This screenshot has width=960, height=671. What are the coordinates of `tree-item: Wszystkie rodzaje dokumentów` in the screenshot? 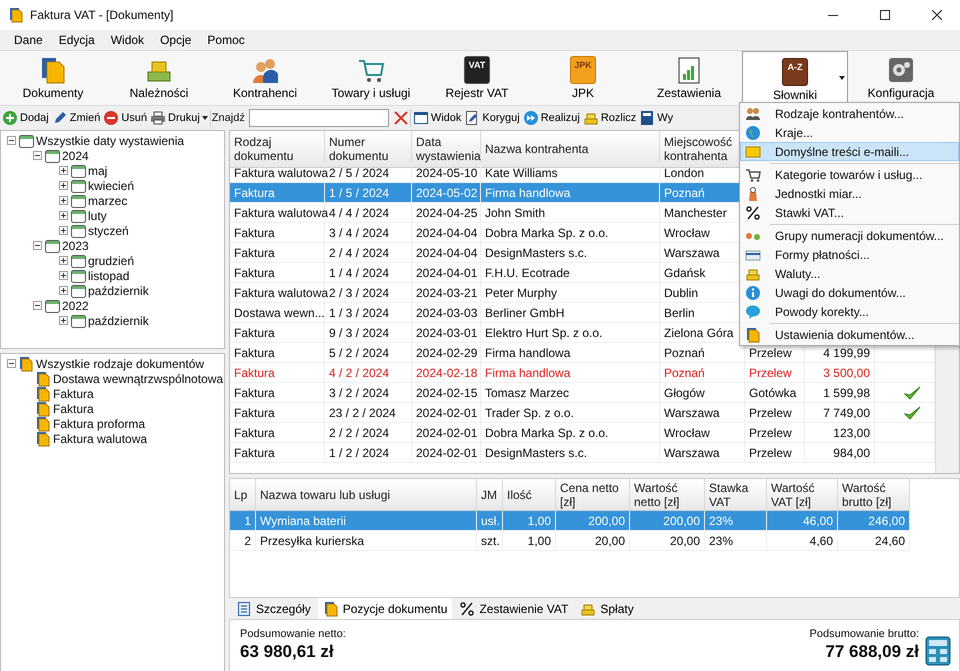 It's located at (120, 363).